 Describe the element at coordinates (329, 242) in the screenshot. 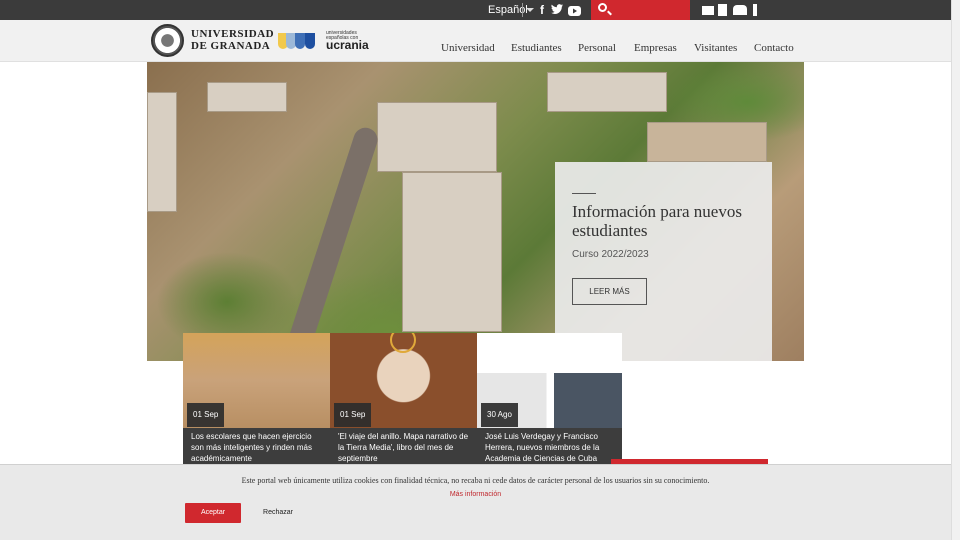

I see `hero-road` at that location.